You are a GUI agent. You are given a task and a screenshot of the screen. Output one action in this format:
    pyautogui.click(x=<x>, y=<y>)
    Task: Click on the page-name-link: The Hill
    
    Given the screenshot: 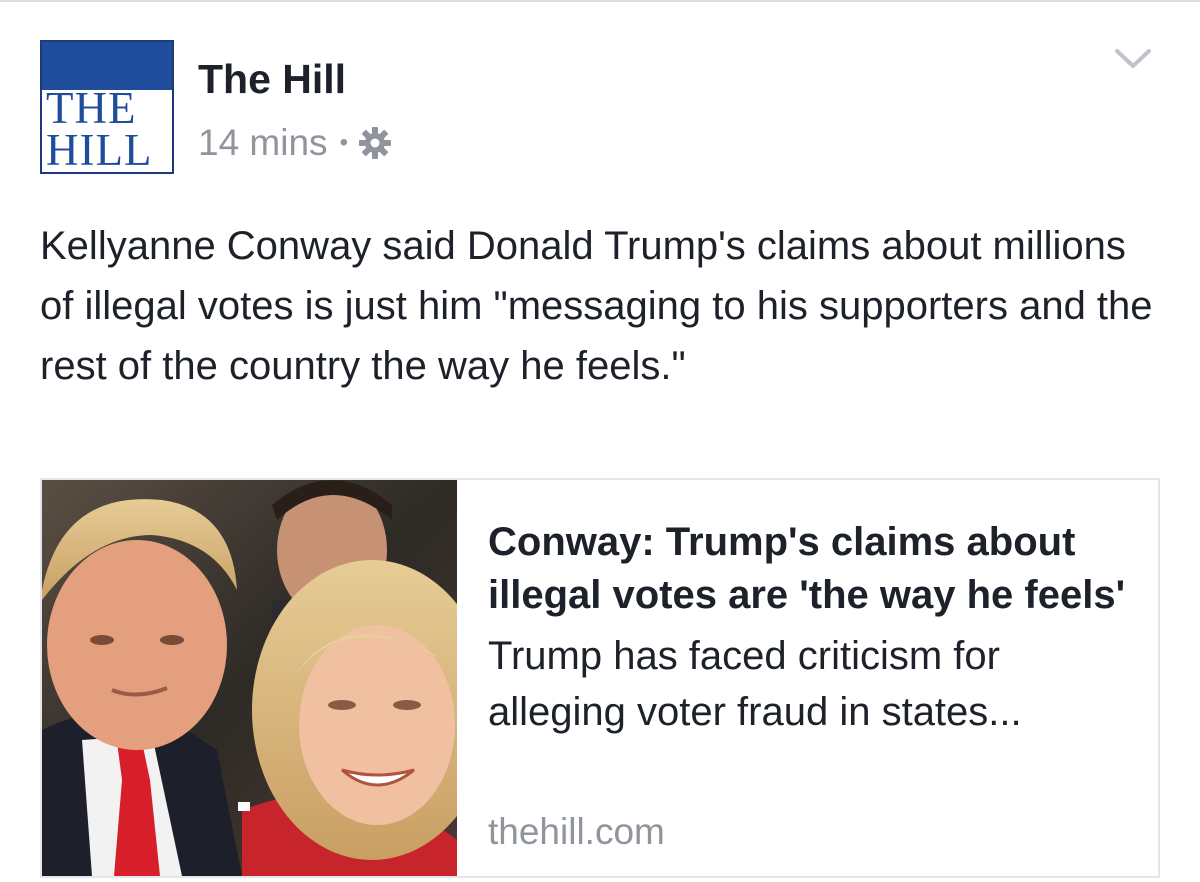 What is the action you would take?
    pyautogui.click(x=272, y=79)
    